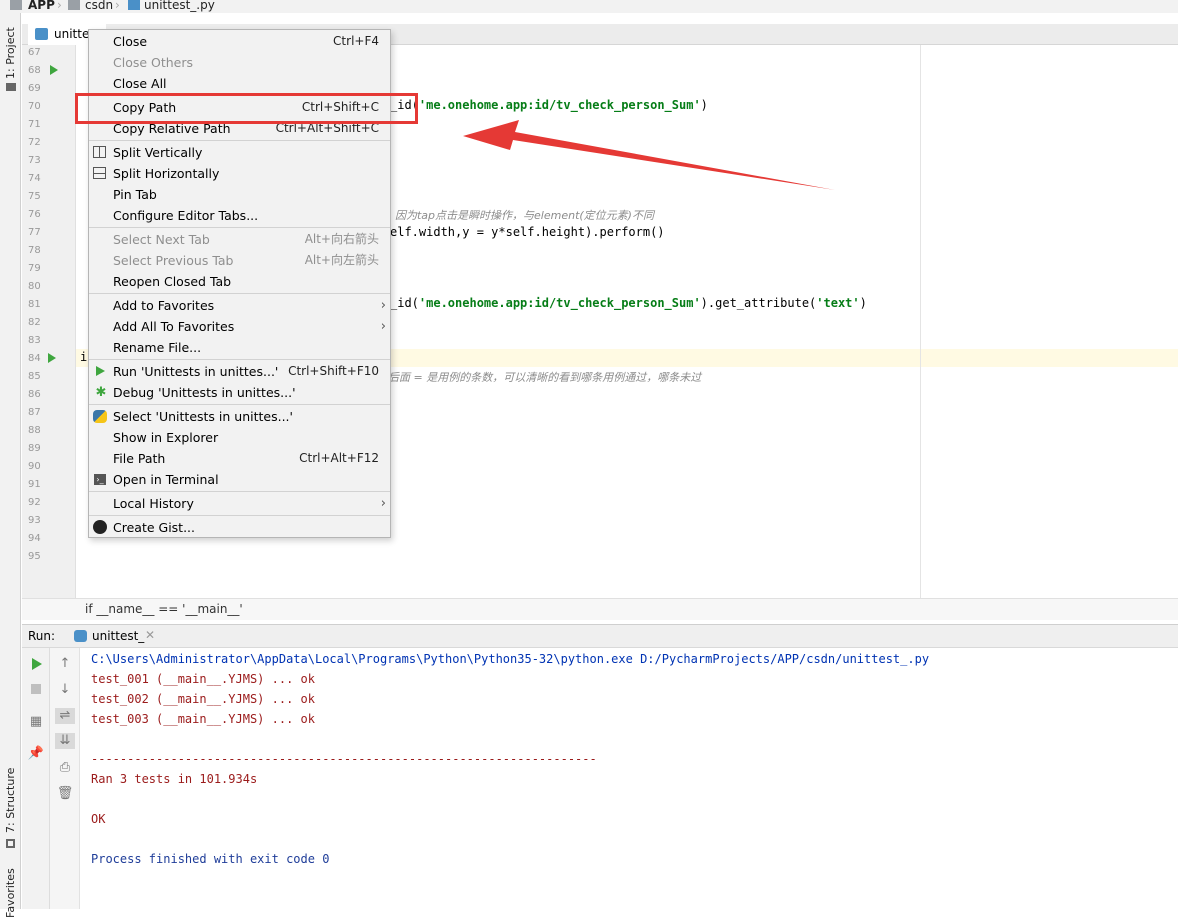 The height and width of the screenshot is (918, 1178). I want to click on split-vertical-icon, so click(99, 152).